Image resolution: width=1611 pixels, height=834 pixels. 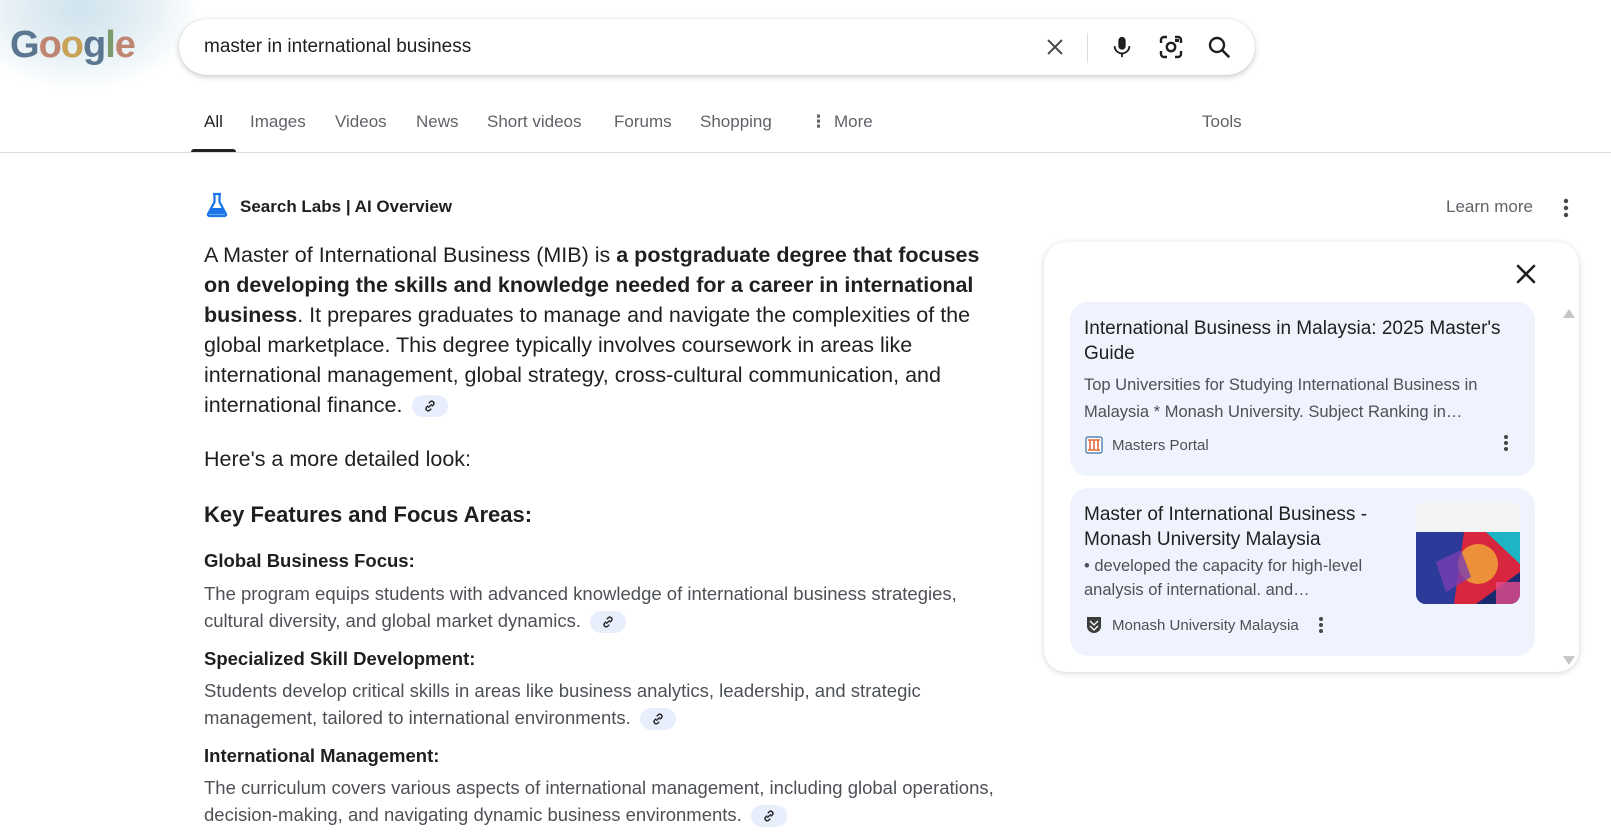 I want to click on more-vert-icon: ⋮, so click(x=818, y=121).